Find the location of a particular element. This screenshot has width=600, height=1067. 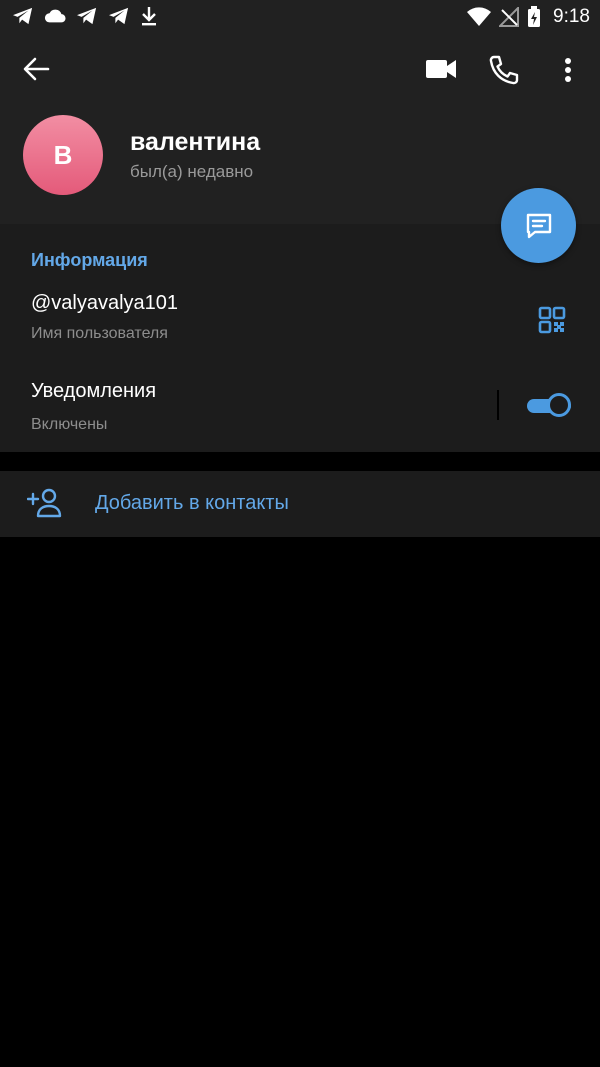

avatar: В is located at coordinates (63, 155).